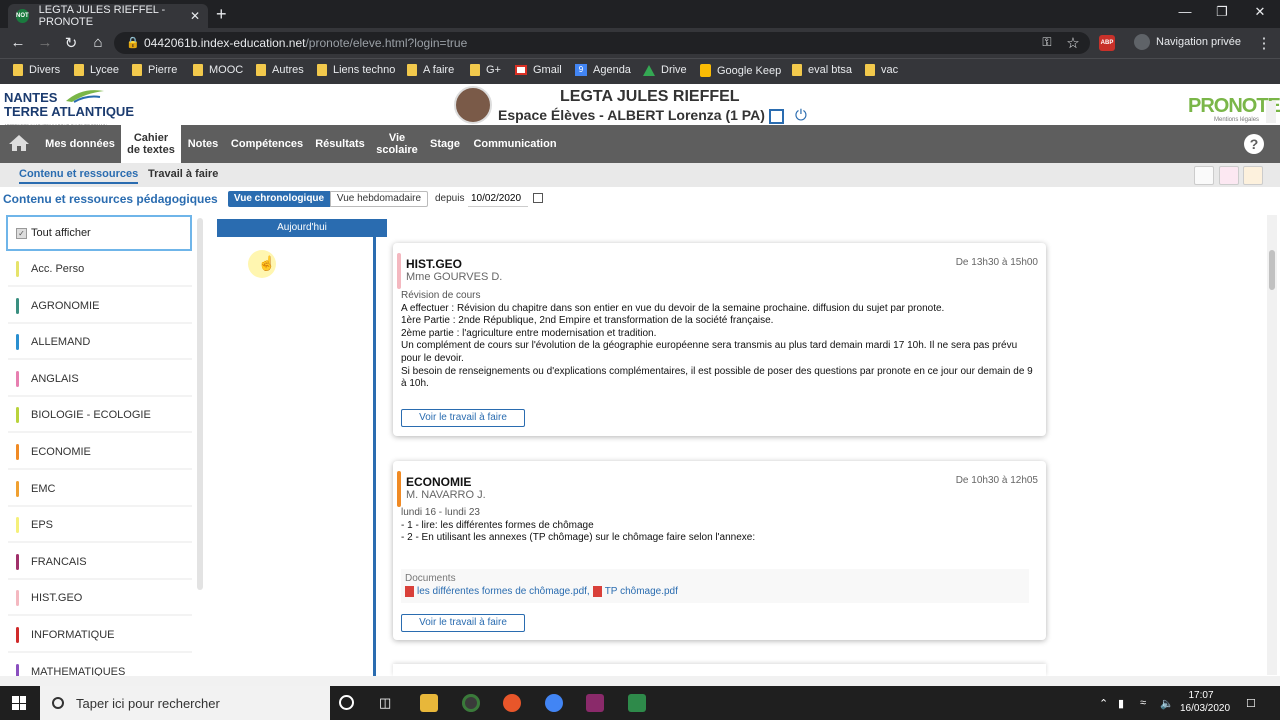 Image resolution: width=1280 pixels, height=720 pixels. What do you see at coordinates (65, 305) in the screenshot?
I see `subject-label: AGRONOMIE` at bounding box center [65, 305].